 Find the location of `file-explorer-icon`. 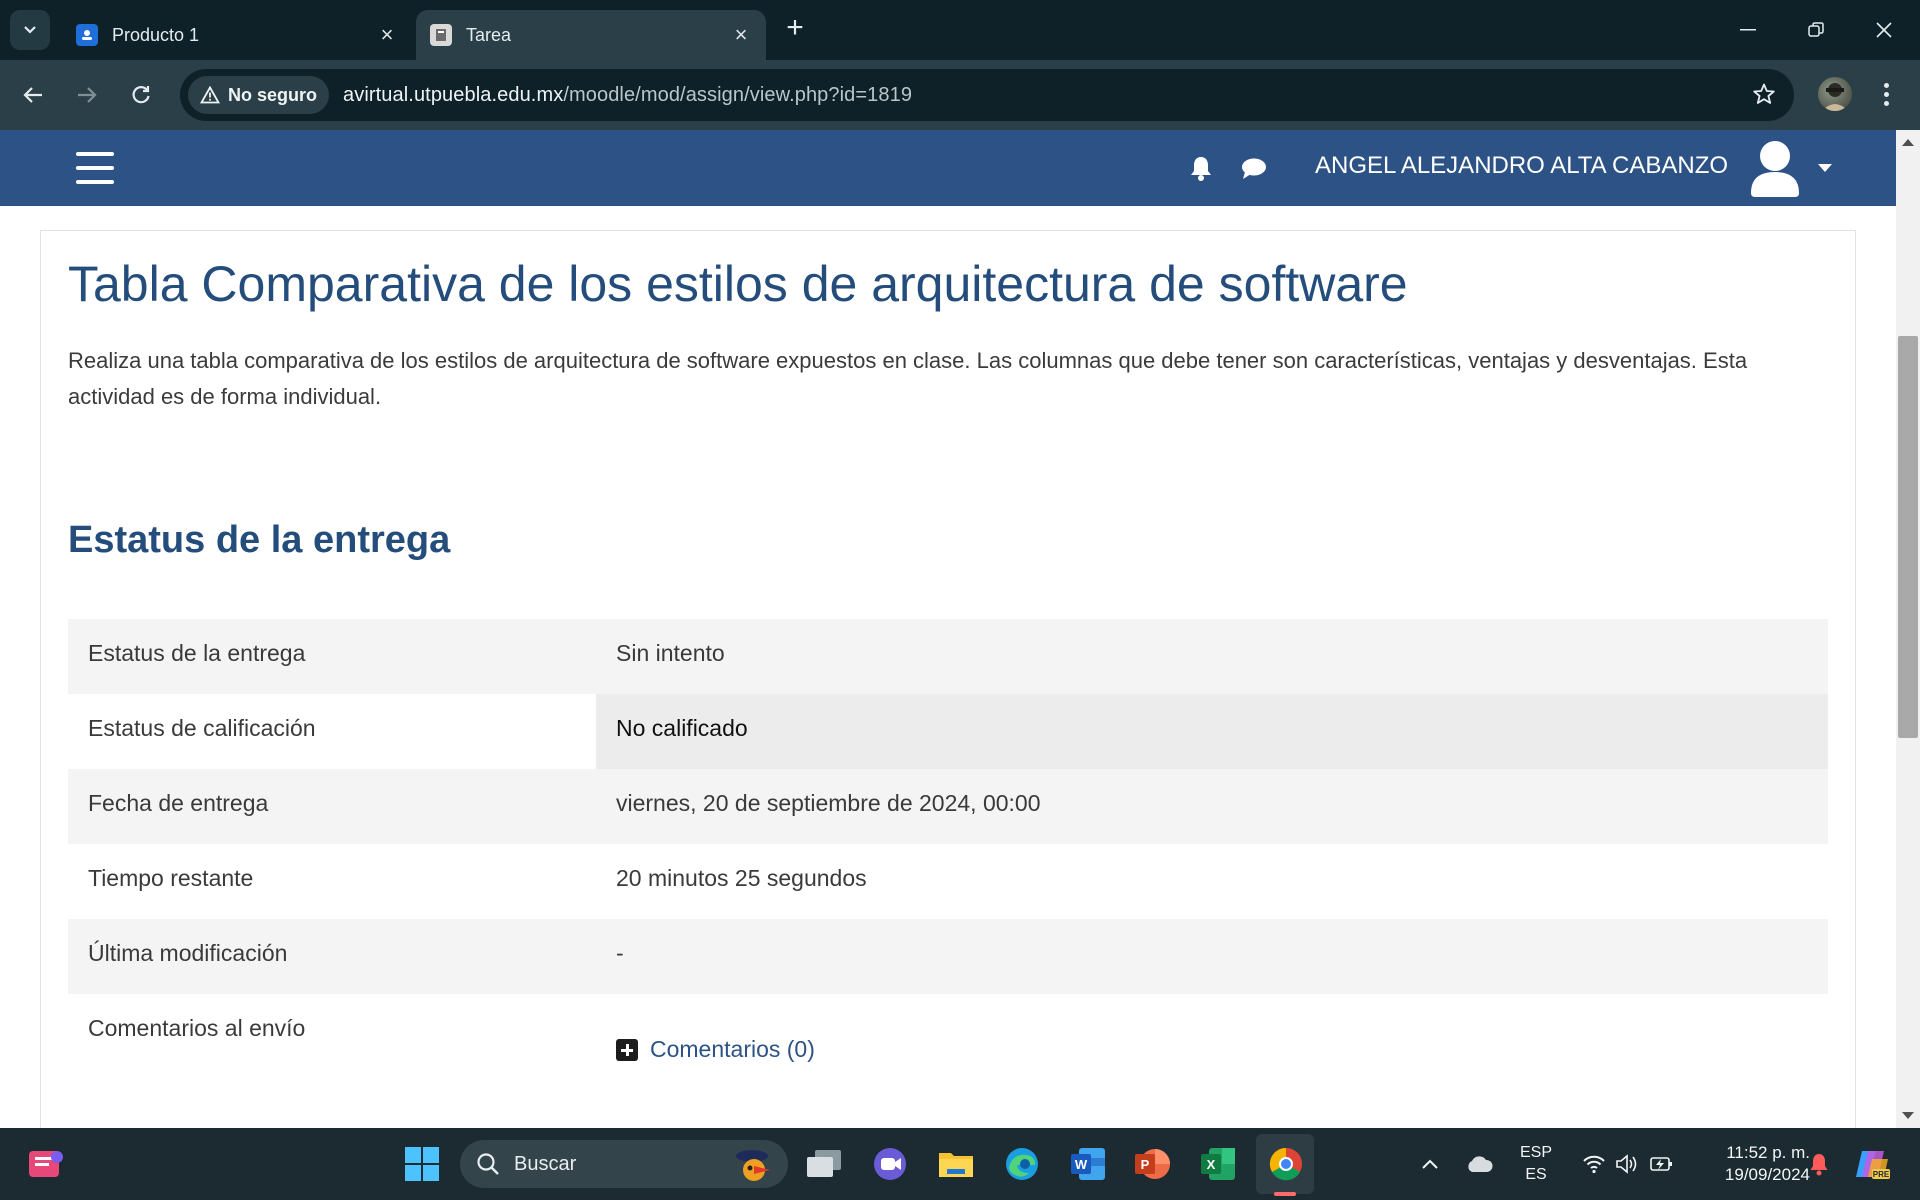

file-explorer-icon is located at coordinates (956, 1164).